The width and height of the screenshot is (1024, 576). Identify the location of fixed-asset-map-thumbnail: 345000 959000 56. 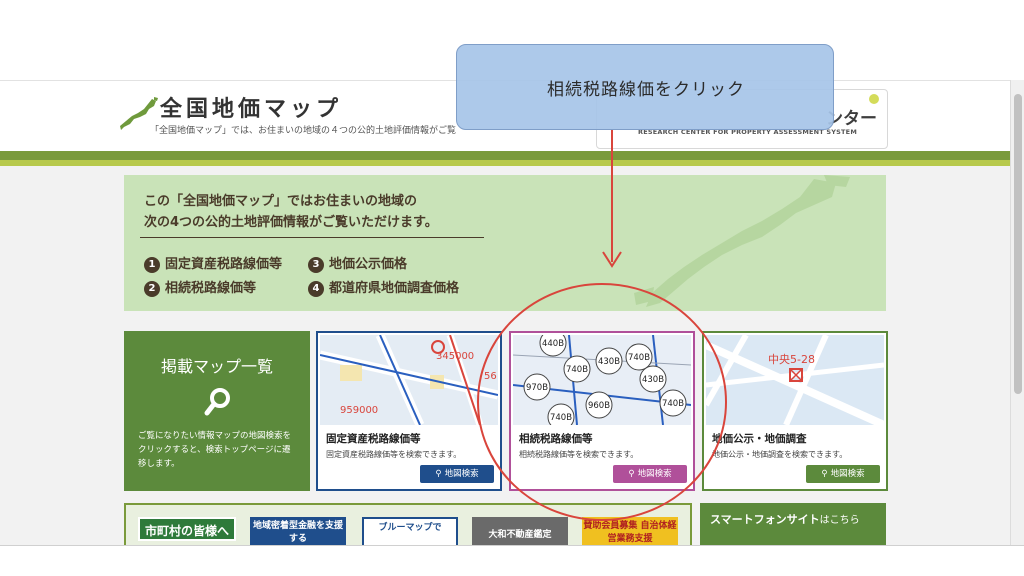
(409, 380).